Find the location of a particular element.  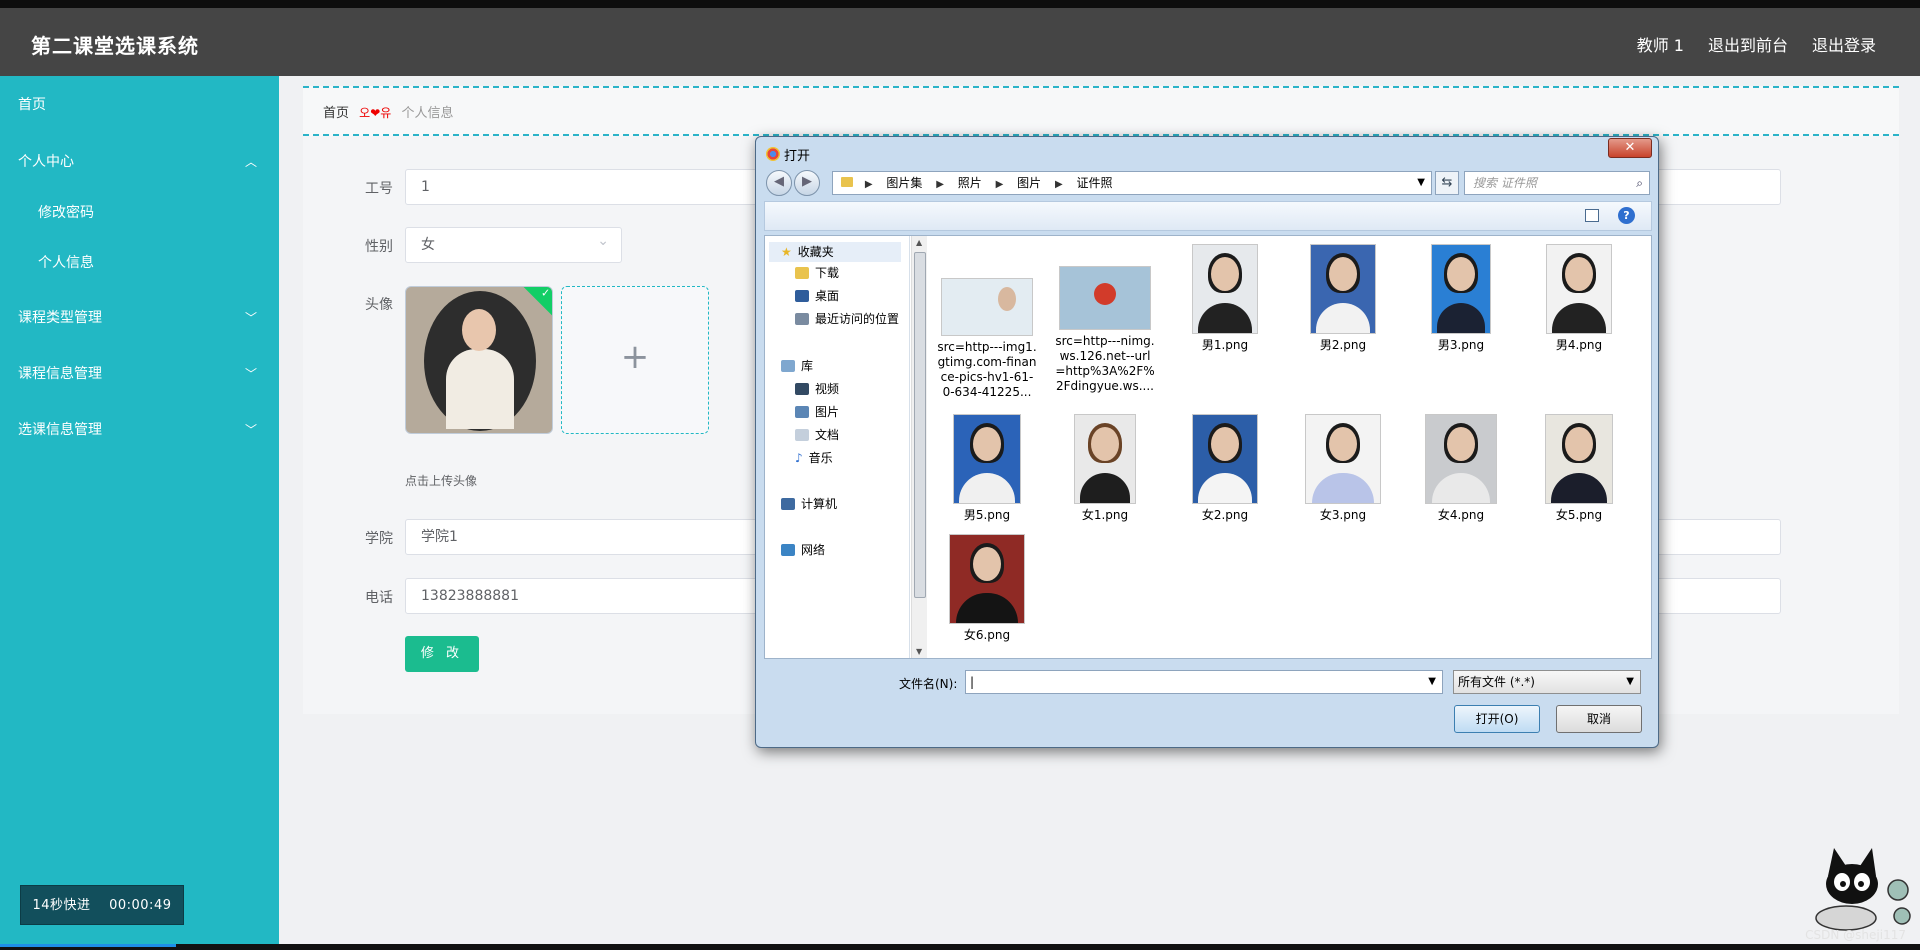

navigation-bar: ◀ ▶ ▶ 图片集 ▶ 照片 ▶ 图片 ▶ 证件照 ▼ ⇆ 搜索 证件照 ⌕ is located at coordinates (1208, 182).